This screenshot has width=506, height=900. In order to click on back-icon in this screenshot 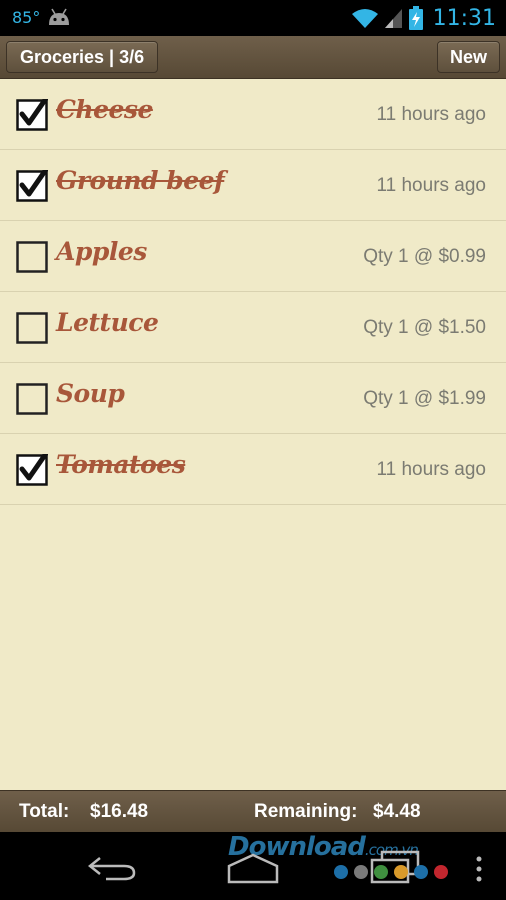, I will do `click(112, 867)`.